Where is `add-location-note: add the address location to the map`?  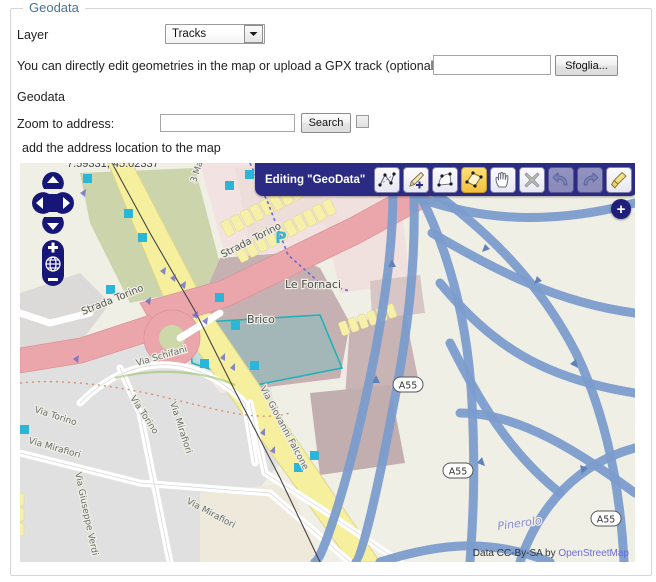
add-location-note: add the address location to the map is located at coordinates (121, 148).